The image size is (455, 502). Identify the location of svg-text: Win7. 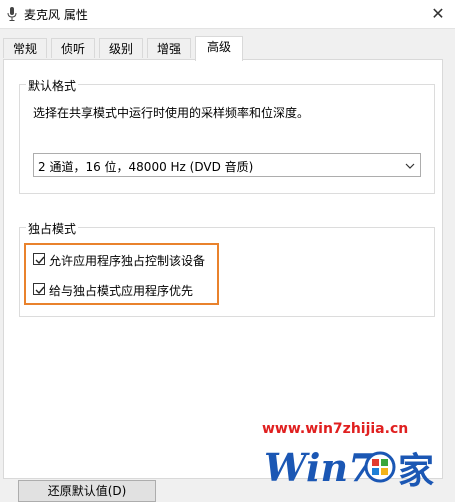
(319, 467).